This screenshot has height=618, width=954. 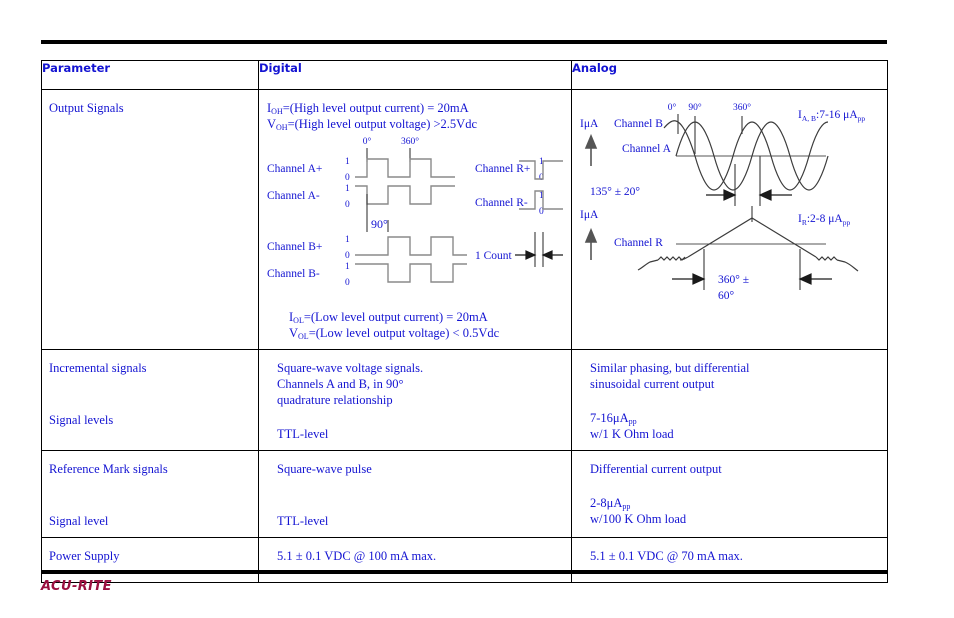 I want to click on b-minus-high: 1, so click(x=347, y=267).